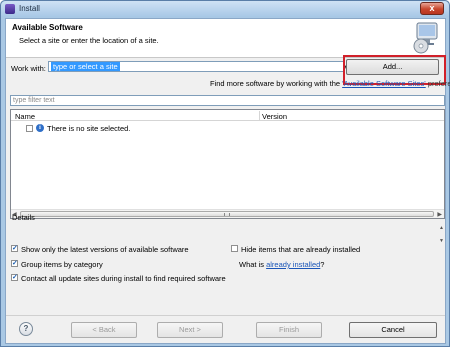 The image size is (450, 347). What do you see at coordinates (89, 128) in the screenshot?
I see `row-text: There is no site selected.` at bounding box center [89, 128].